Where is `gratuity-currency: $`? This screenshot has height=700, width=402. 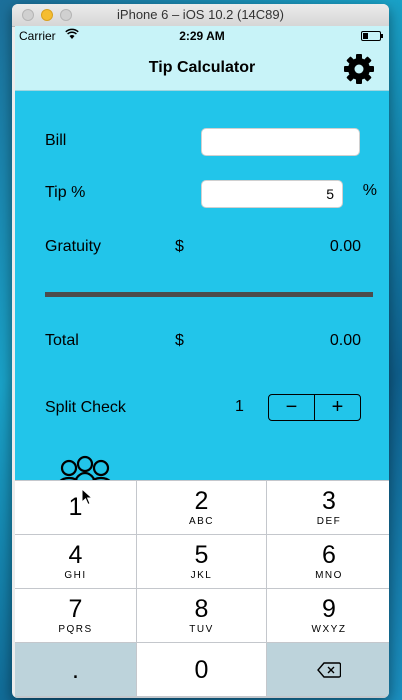 gratuity-currency: $ is located at coordinates (179, 246).